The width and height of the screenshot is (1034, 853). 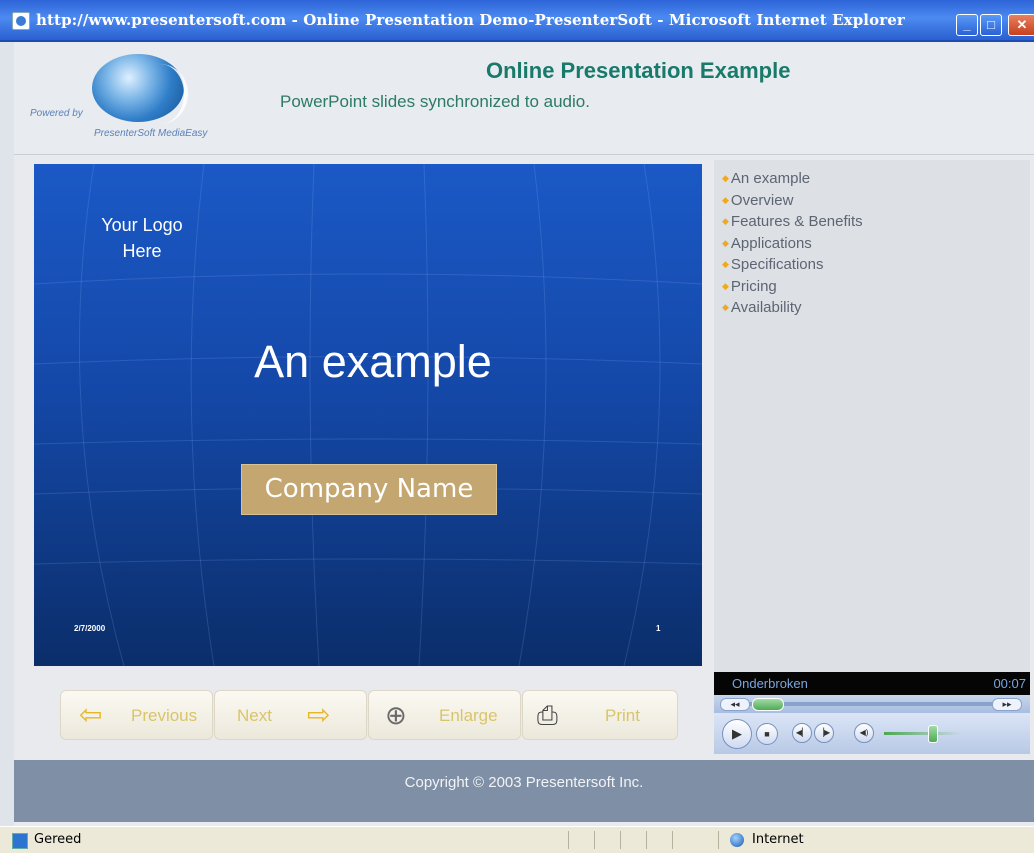 I want to click on slide-index-item: ◆ Pricing, so click(x=876, y=287).